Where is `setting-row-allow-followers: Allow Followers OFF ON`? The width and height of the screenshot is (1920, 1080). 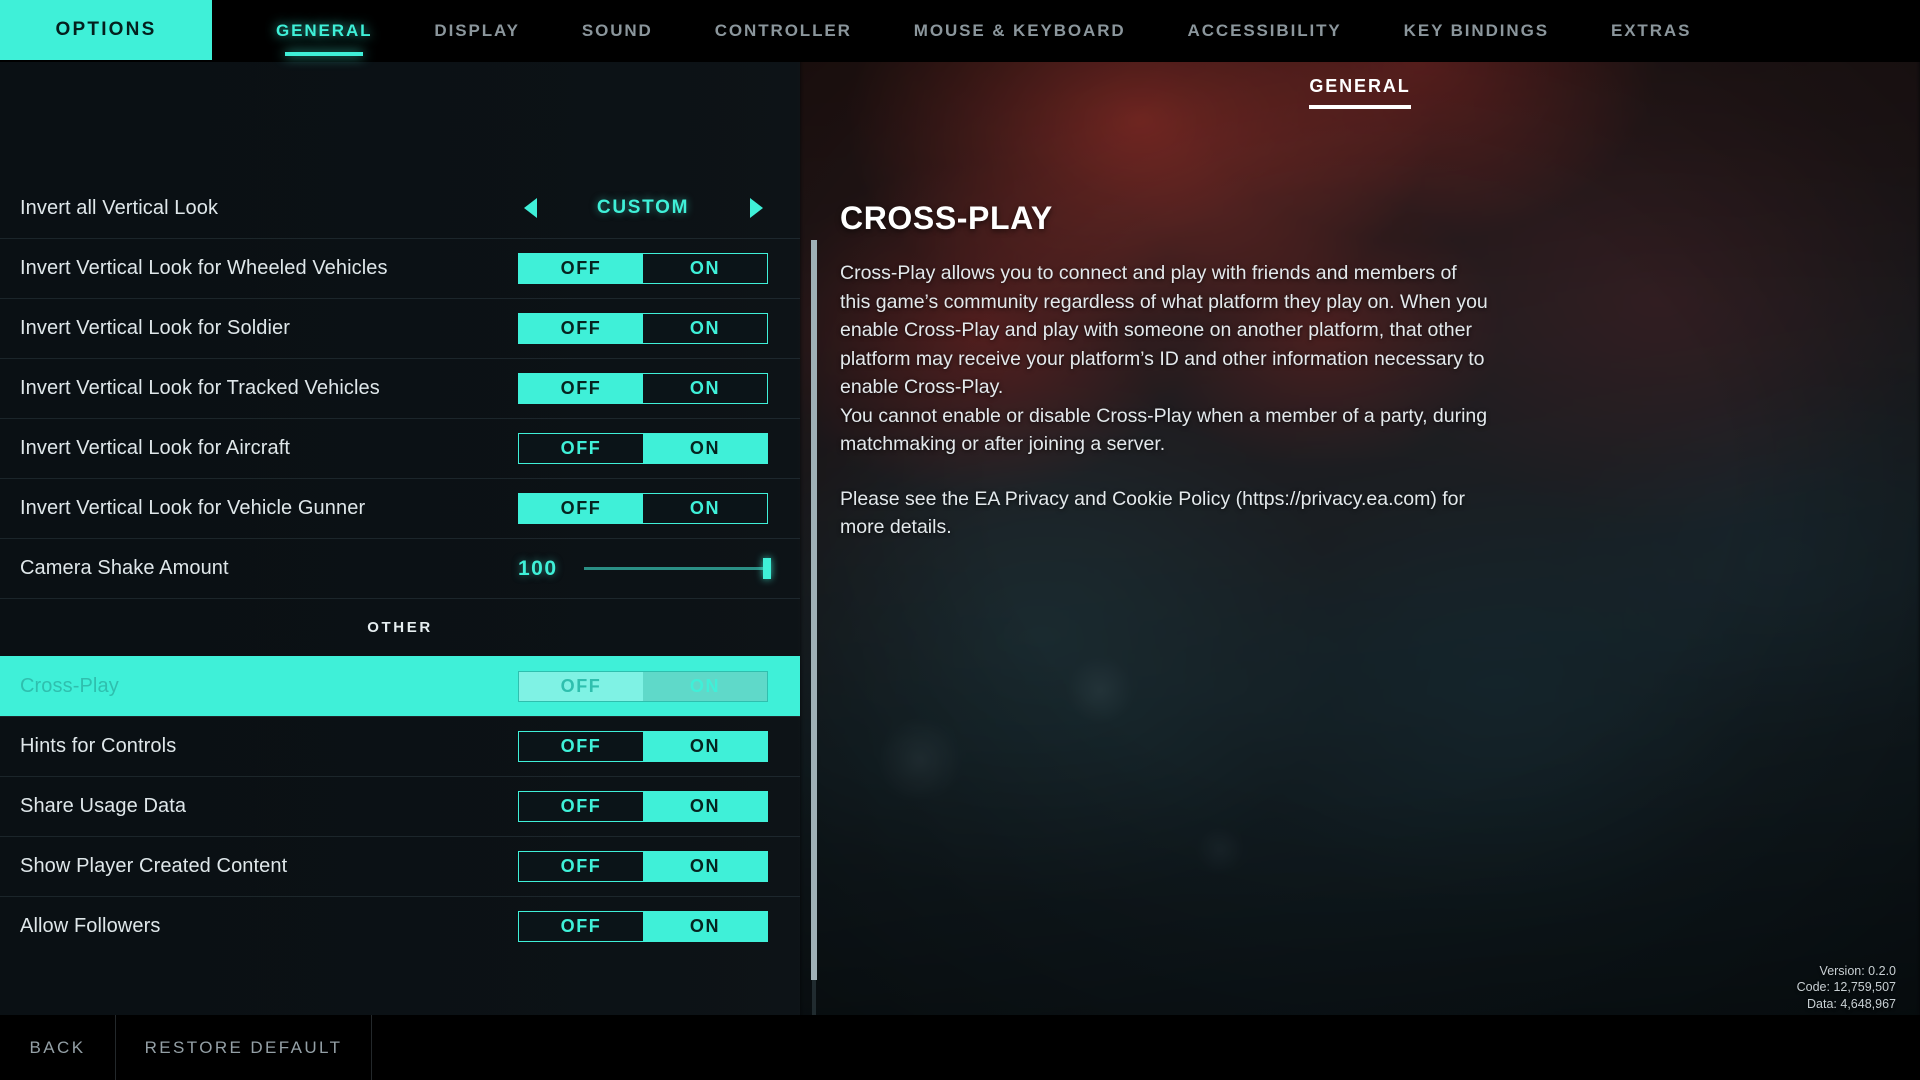 setting-row-allow-followers: Allow Followers OFF ON is located at coordinates (400, 926).